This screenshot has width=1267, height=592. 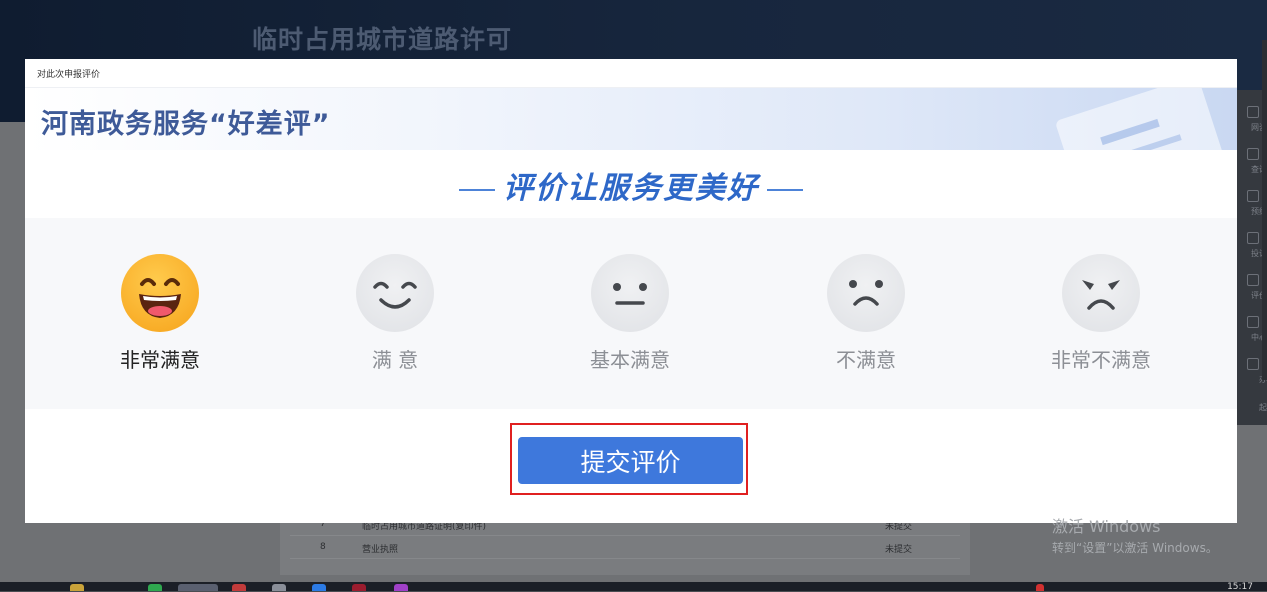 I want to click on rating-option-basically-satisfied: 基本满意, so click(x=630, y=319).